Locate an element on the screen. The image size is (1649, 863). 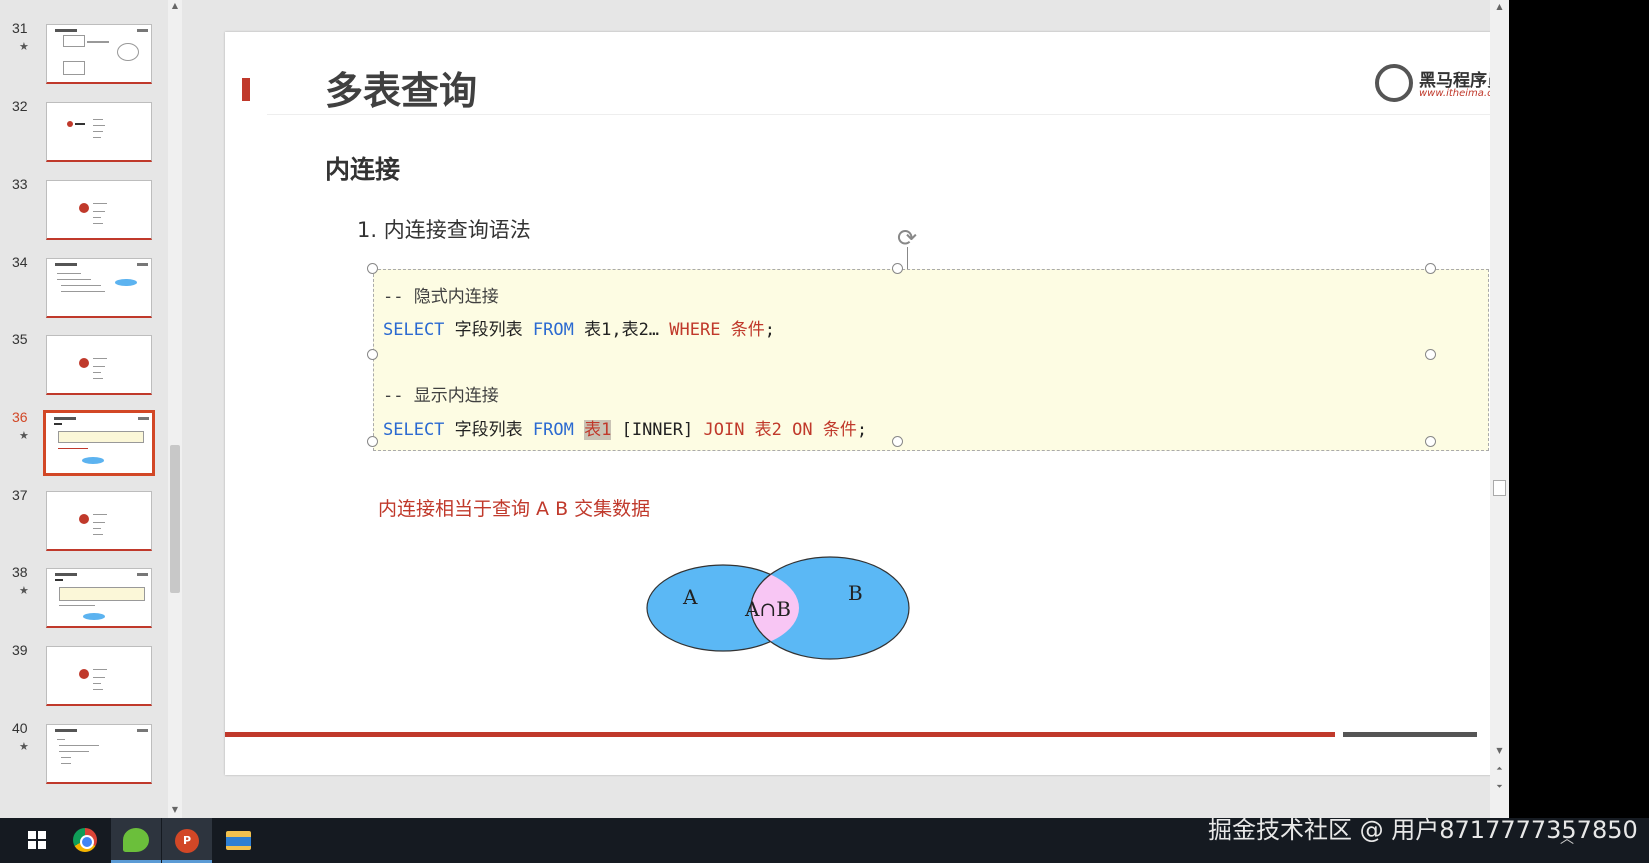
resize-handle-bl is located at coordinates (372, 441).